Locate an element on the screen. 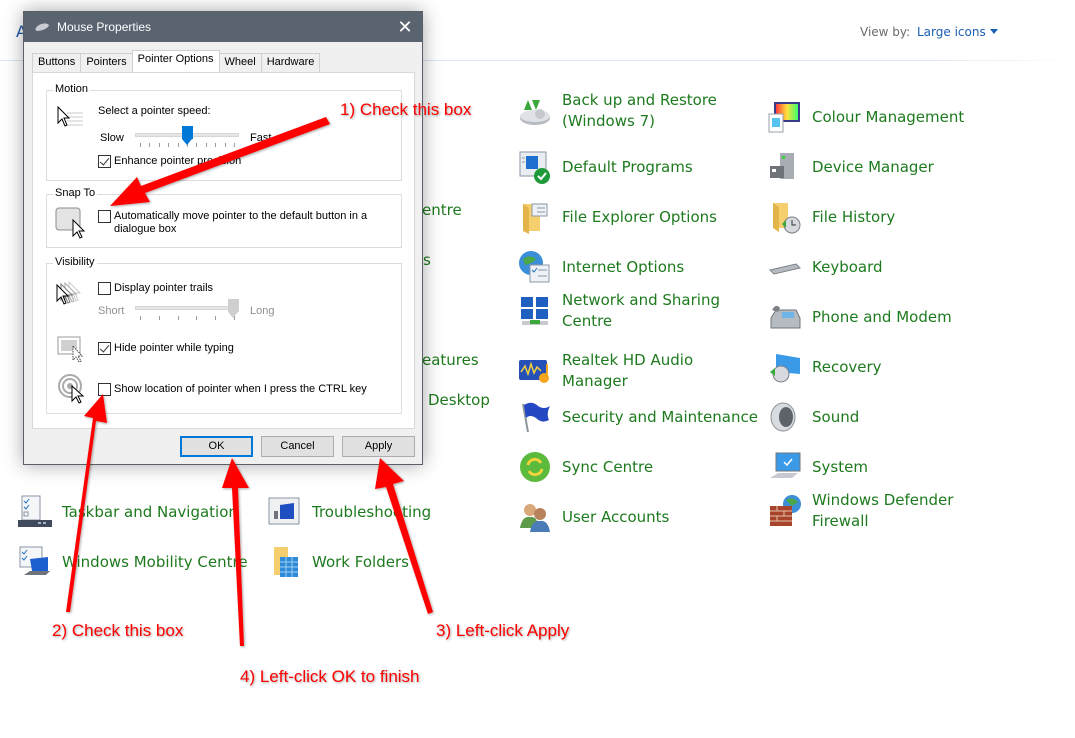 Image resolution: width=1075 pixels, height=738 pixels. internet-options-icon is located at coordinates (535, 267).